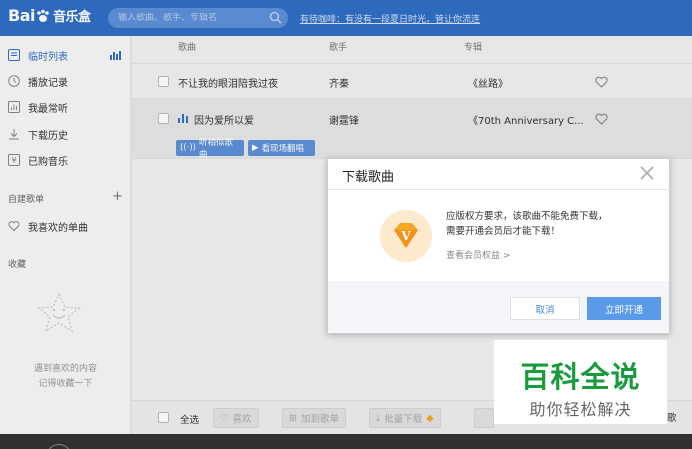 This screenshot has width=692, height=449. Describe the element at coordinates (647, 173) in the screenshot. I see `close-icon` at that location.